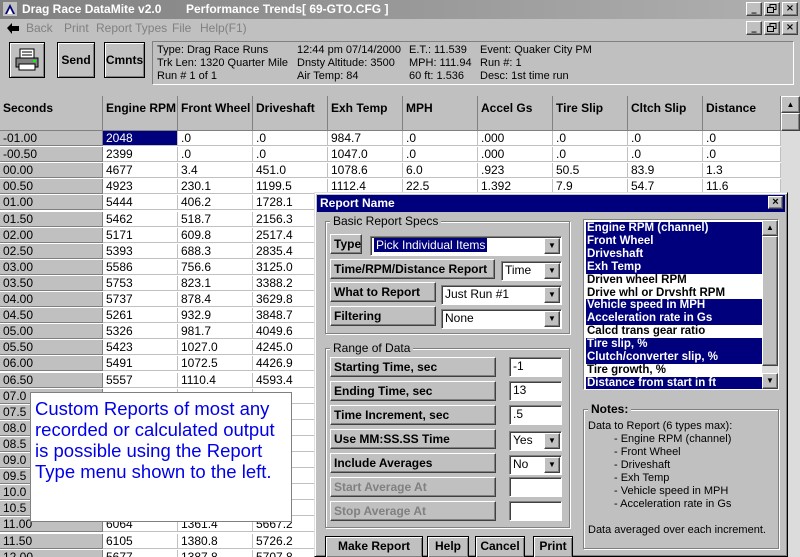 The image size is (800, 557). What do you see at coordinates (215, 113) in the screenshot?
I see `column-header: Front Wheel` at bounding box center [215, 113].